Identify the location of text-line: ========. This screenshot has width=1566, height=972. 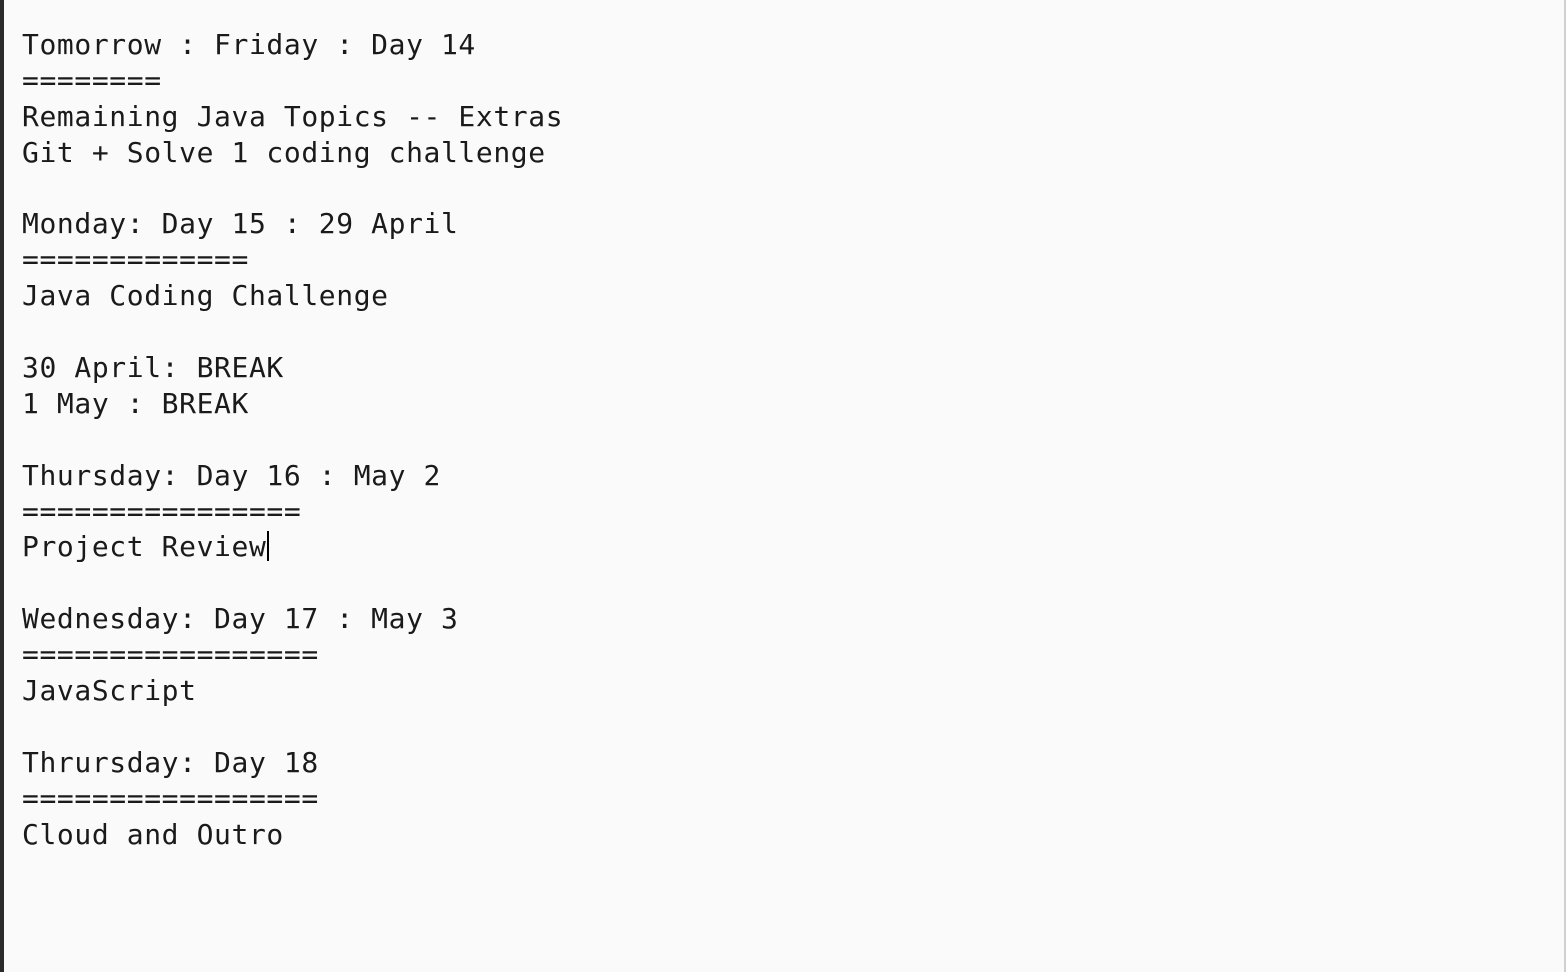
(92, 80).